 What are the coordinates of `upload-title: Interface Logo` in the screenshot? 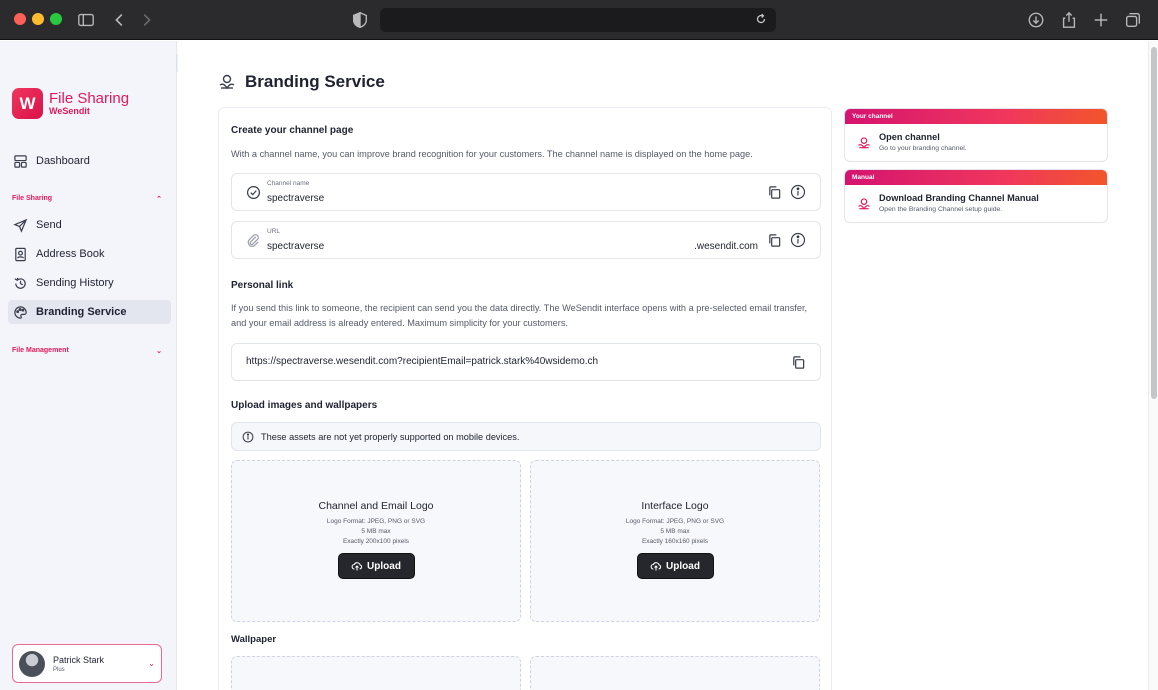 It's located at (675, 506).